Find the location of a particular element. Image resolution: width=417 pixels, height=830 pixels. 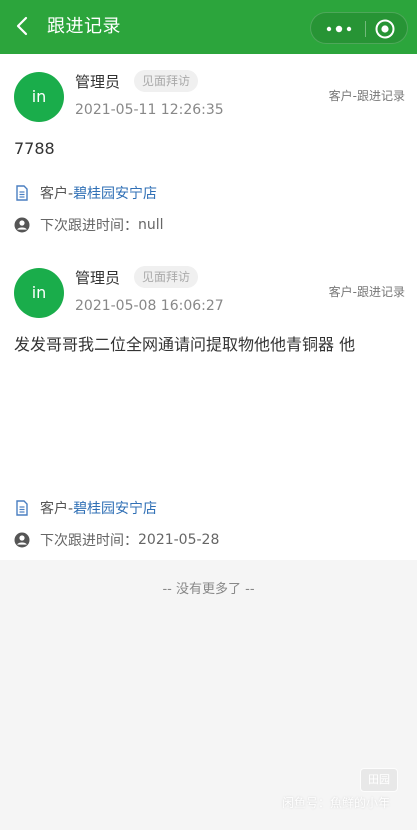

watermark: 田园 闲鱼号：魚鲜的小年 is located at coordinates (346, 793).